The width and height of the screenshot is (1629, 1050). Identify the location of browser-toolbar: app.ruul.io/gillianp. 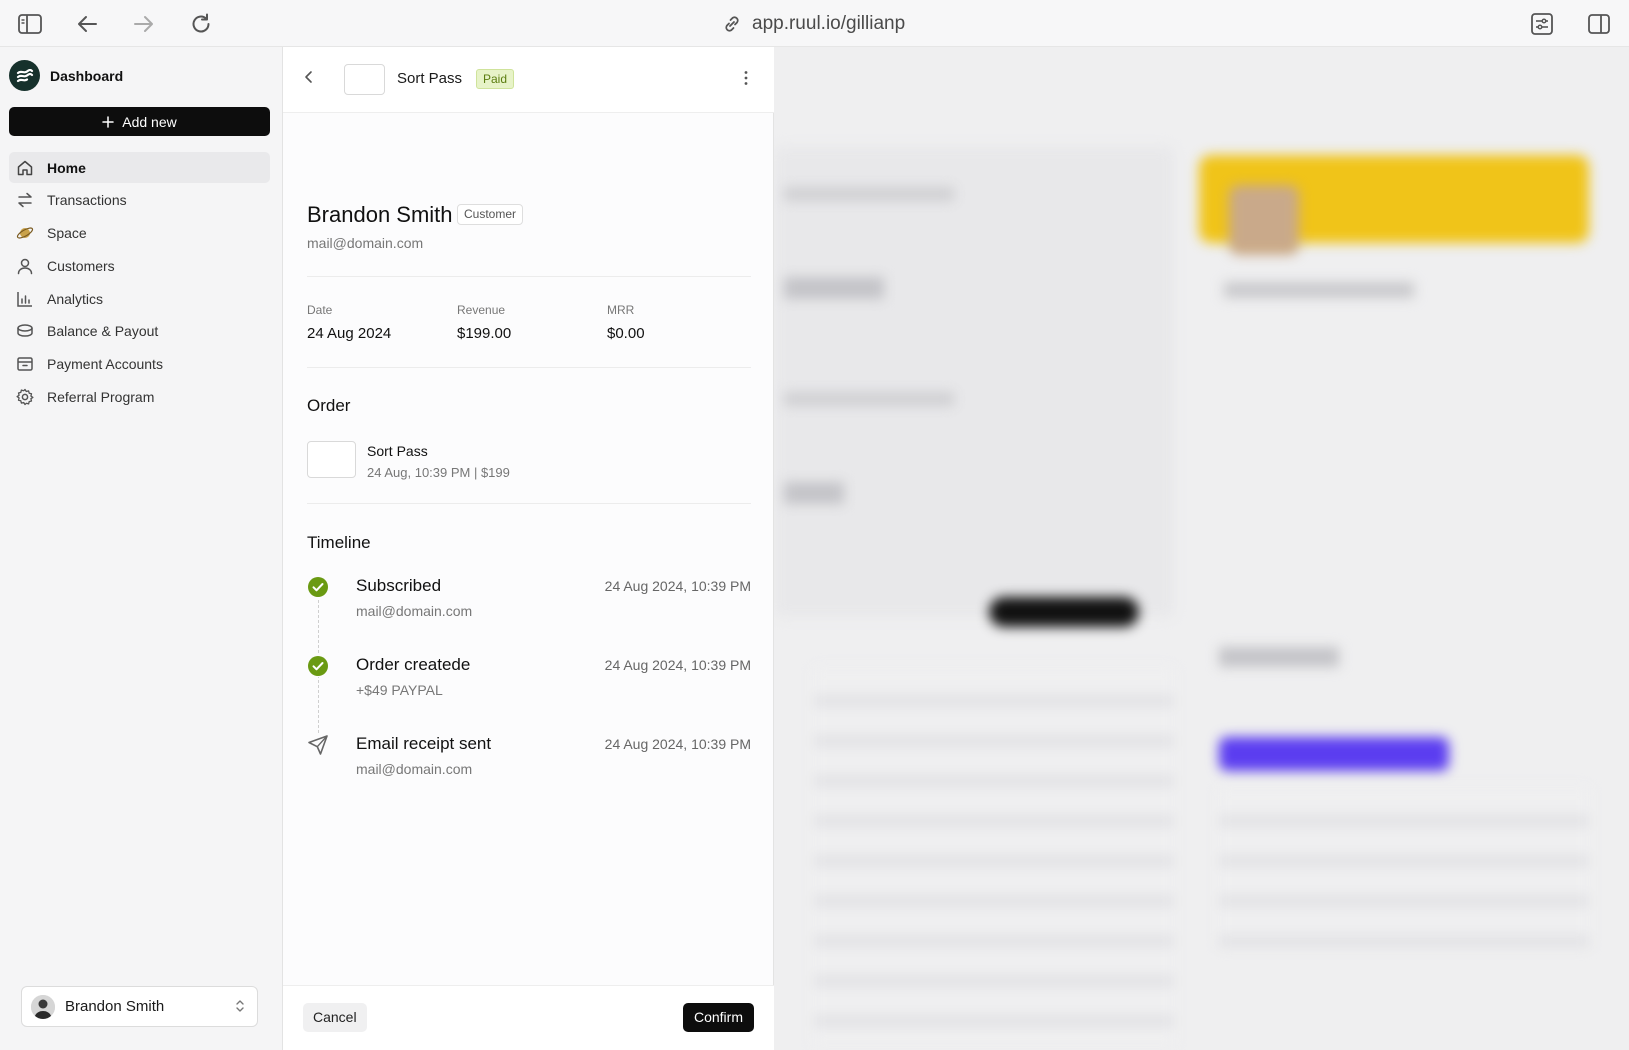
(814, 23).